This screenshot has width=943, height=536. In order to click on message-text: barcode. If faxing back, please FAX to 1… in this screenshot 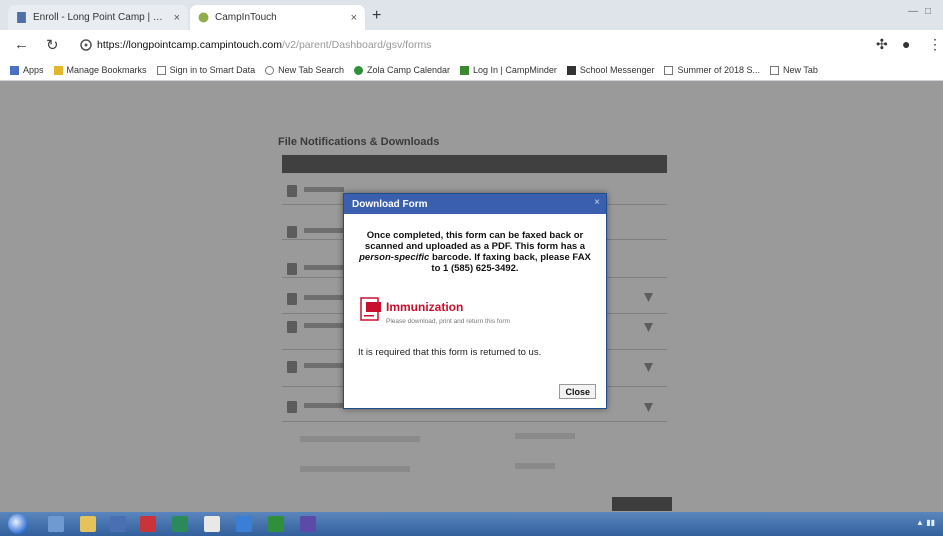, I will do `click(511, 263)`.